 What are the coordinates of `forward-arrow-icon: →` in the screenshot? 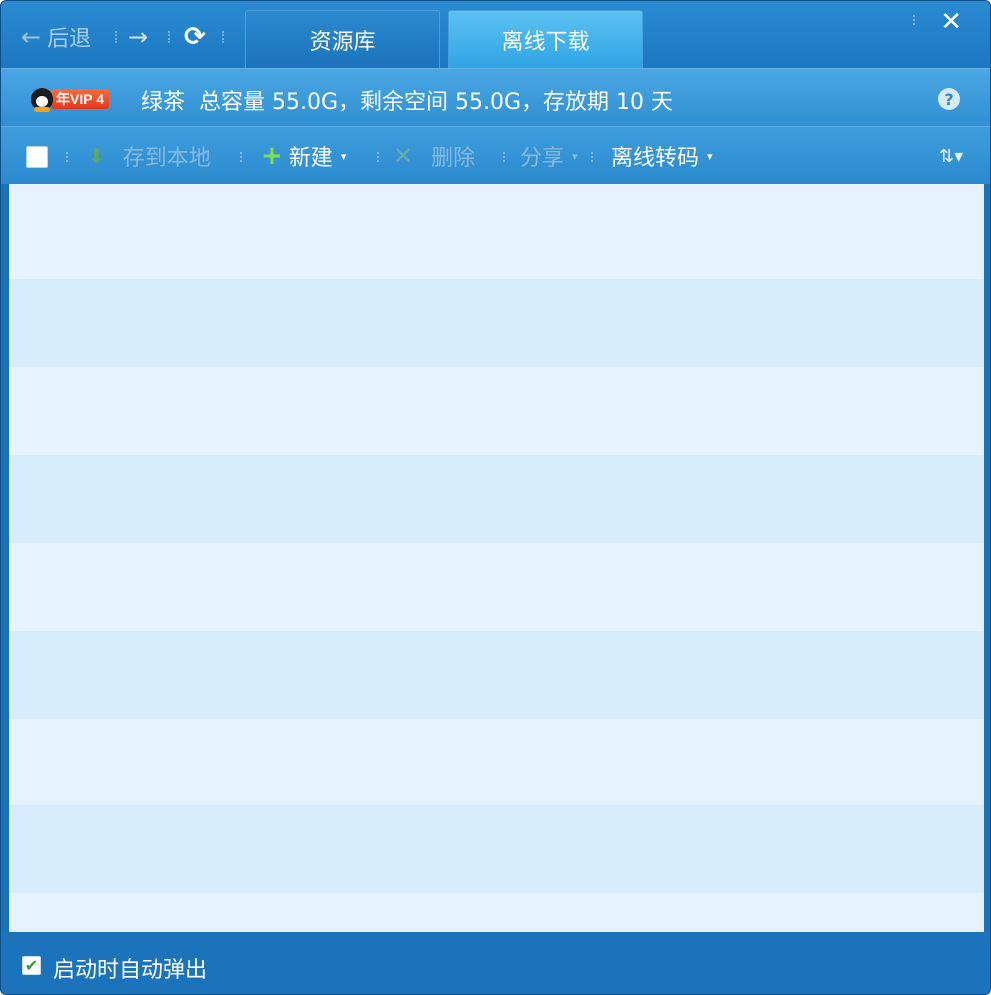 It's located at (138, 37).